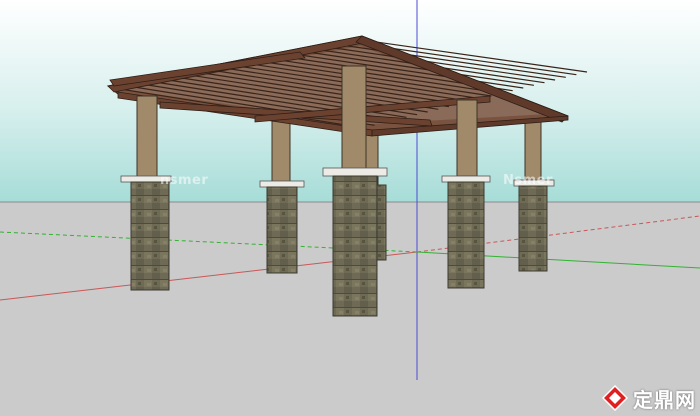 The height and width of the screenshot is (416, 700). I want to click on watermark-text-right: Nsmer, so click(528, 180).